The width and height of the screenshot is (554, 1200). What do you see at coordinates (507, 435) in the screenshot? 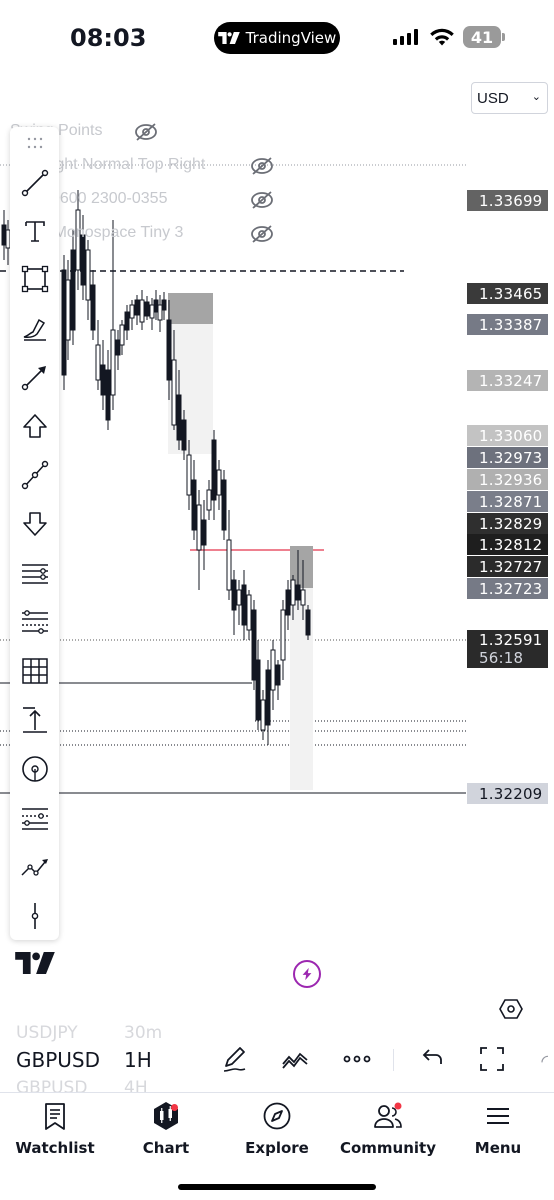
I see `price-label: 1.33060` at bounding box center [507, 435].